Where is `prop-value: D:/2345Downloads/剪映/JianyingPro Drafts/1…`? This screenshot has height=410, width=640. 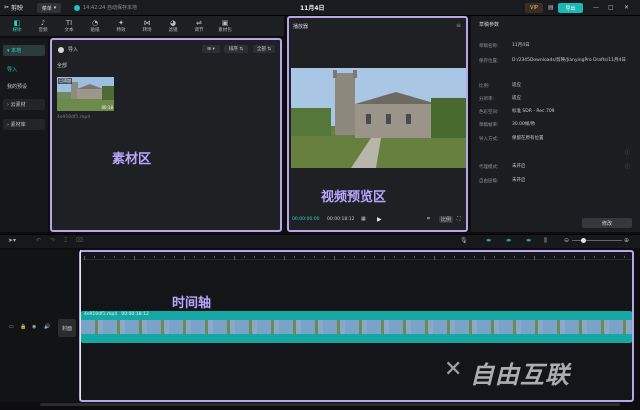 prop-value: D:/2345Downloads/剪映/JianyingPro Drafts/1… is located at coordinates (569, 60).